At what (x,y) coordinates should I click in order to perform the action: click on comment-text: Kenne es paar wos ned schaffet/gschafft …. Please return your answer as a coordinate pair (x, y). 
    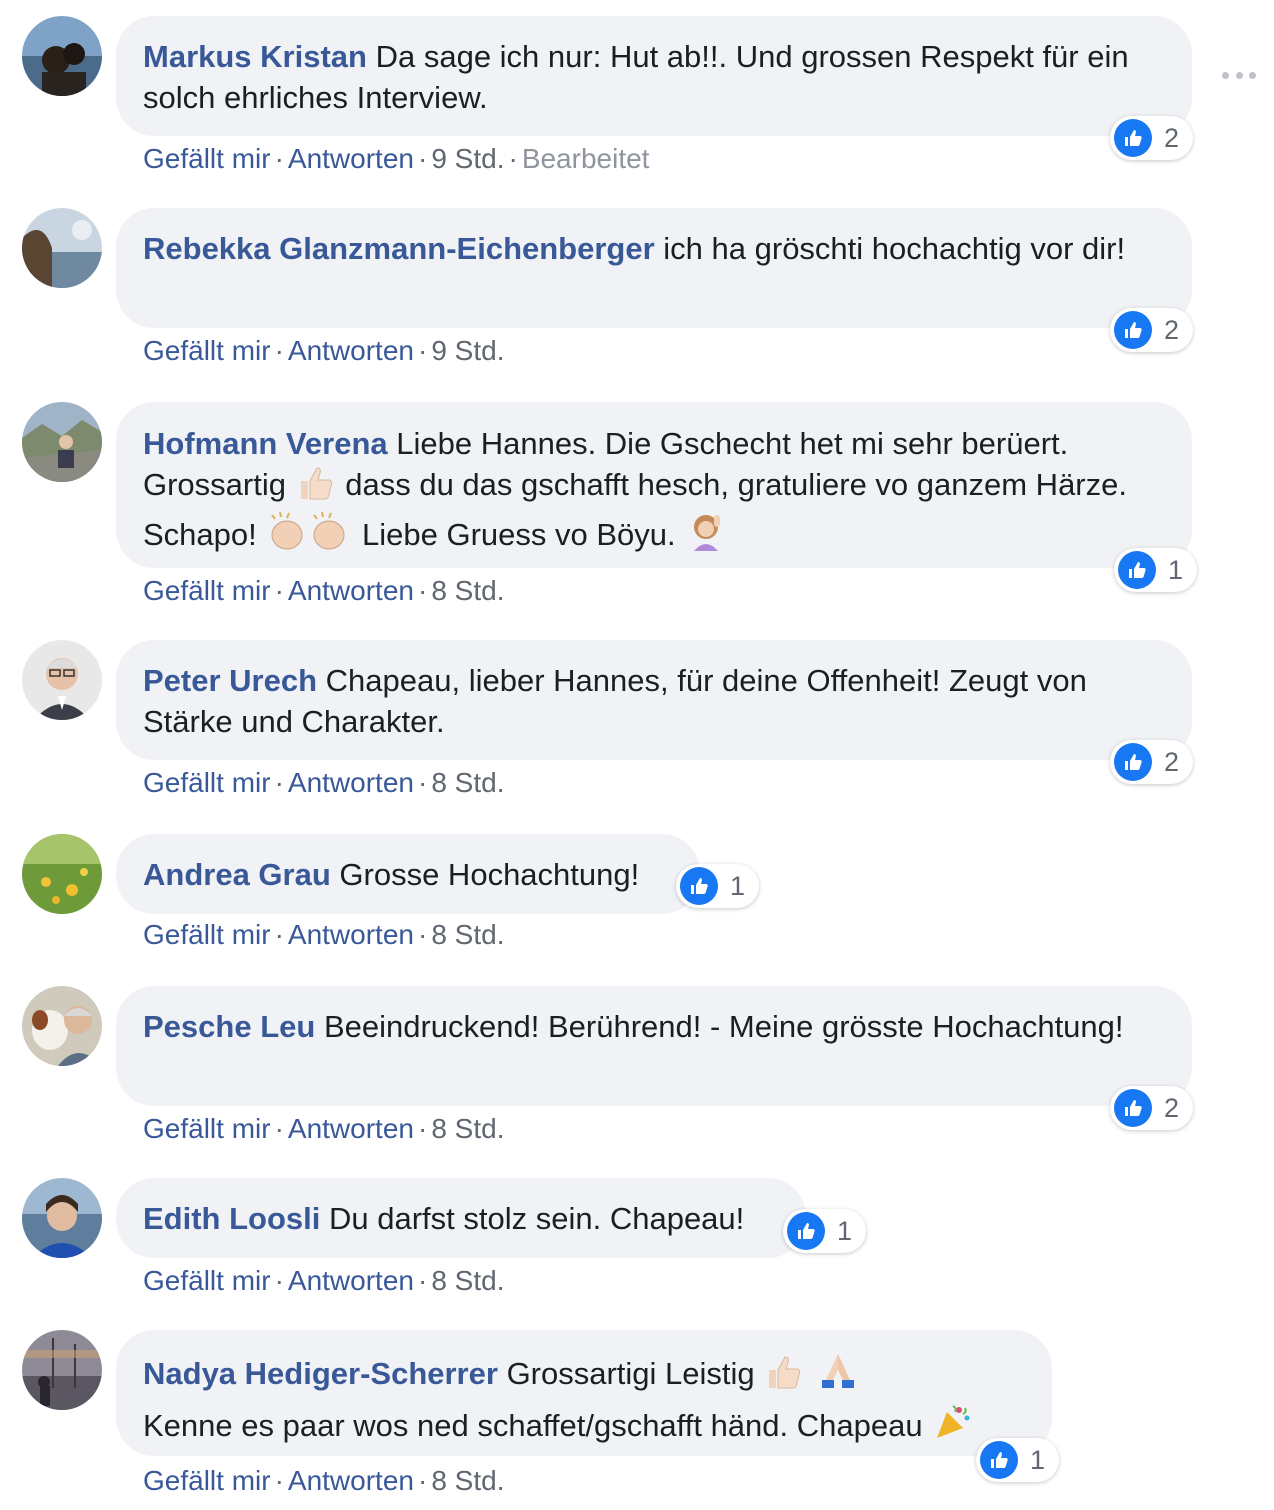
    Looking at the image, I should click on (533, 1425).